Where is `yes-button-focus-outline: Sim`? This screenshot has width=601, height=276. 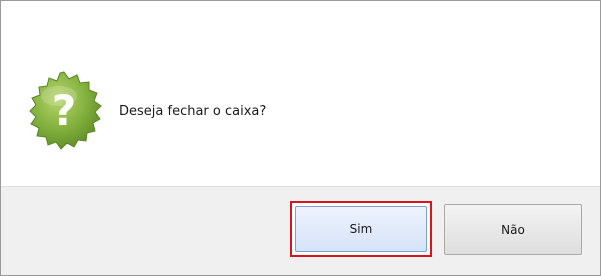 yes-button-focus-outline: Sim is located at coordinates (361, 229).